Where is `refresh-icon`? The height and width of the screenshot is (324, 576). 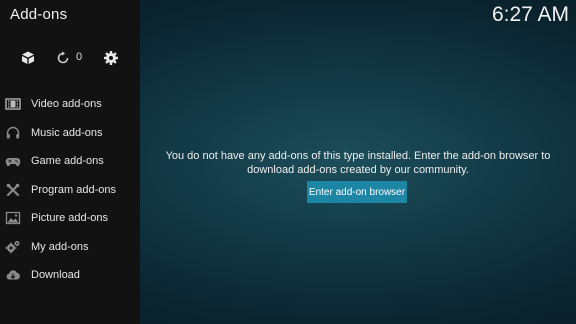 refresh-icon is located at coordinates (63, 58).